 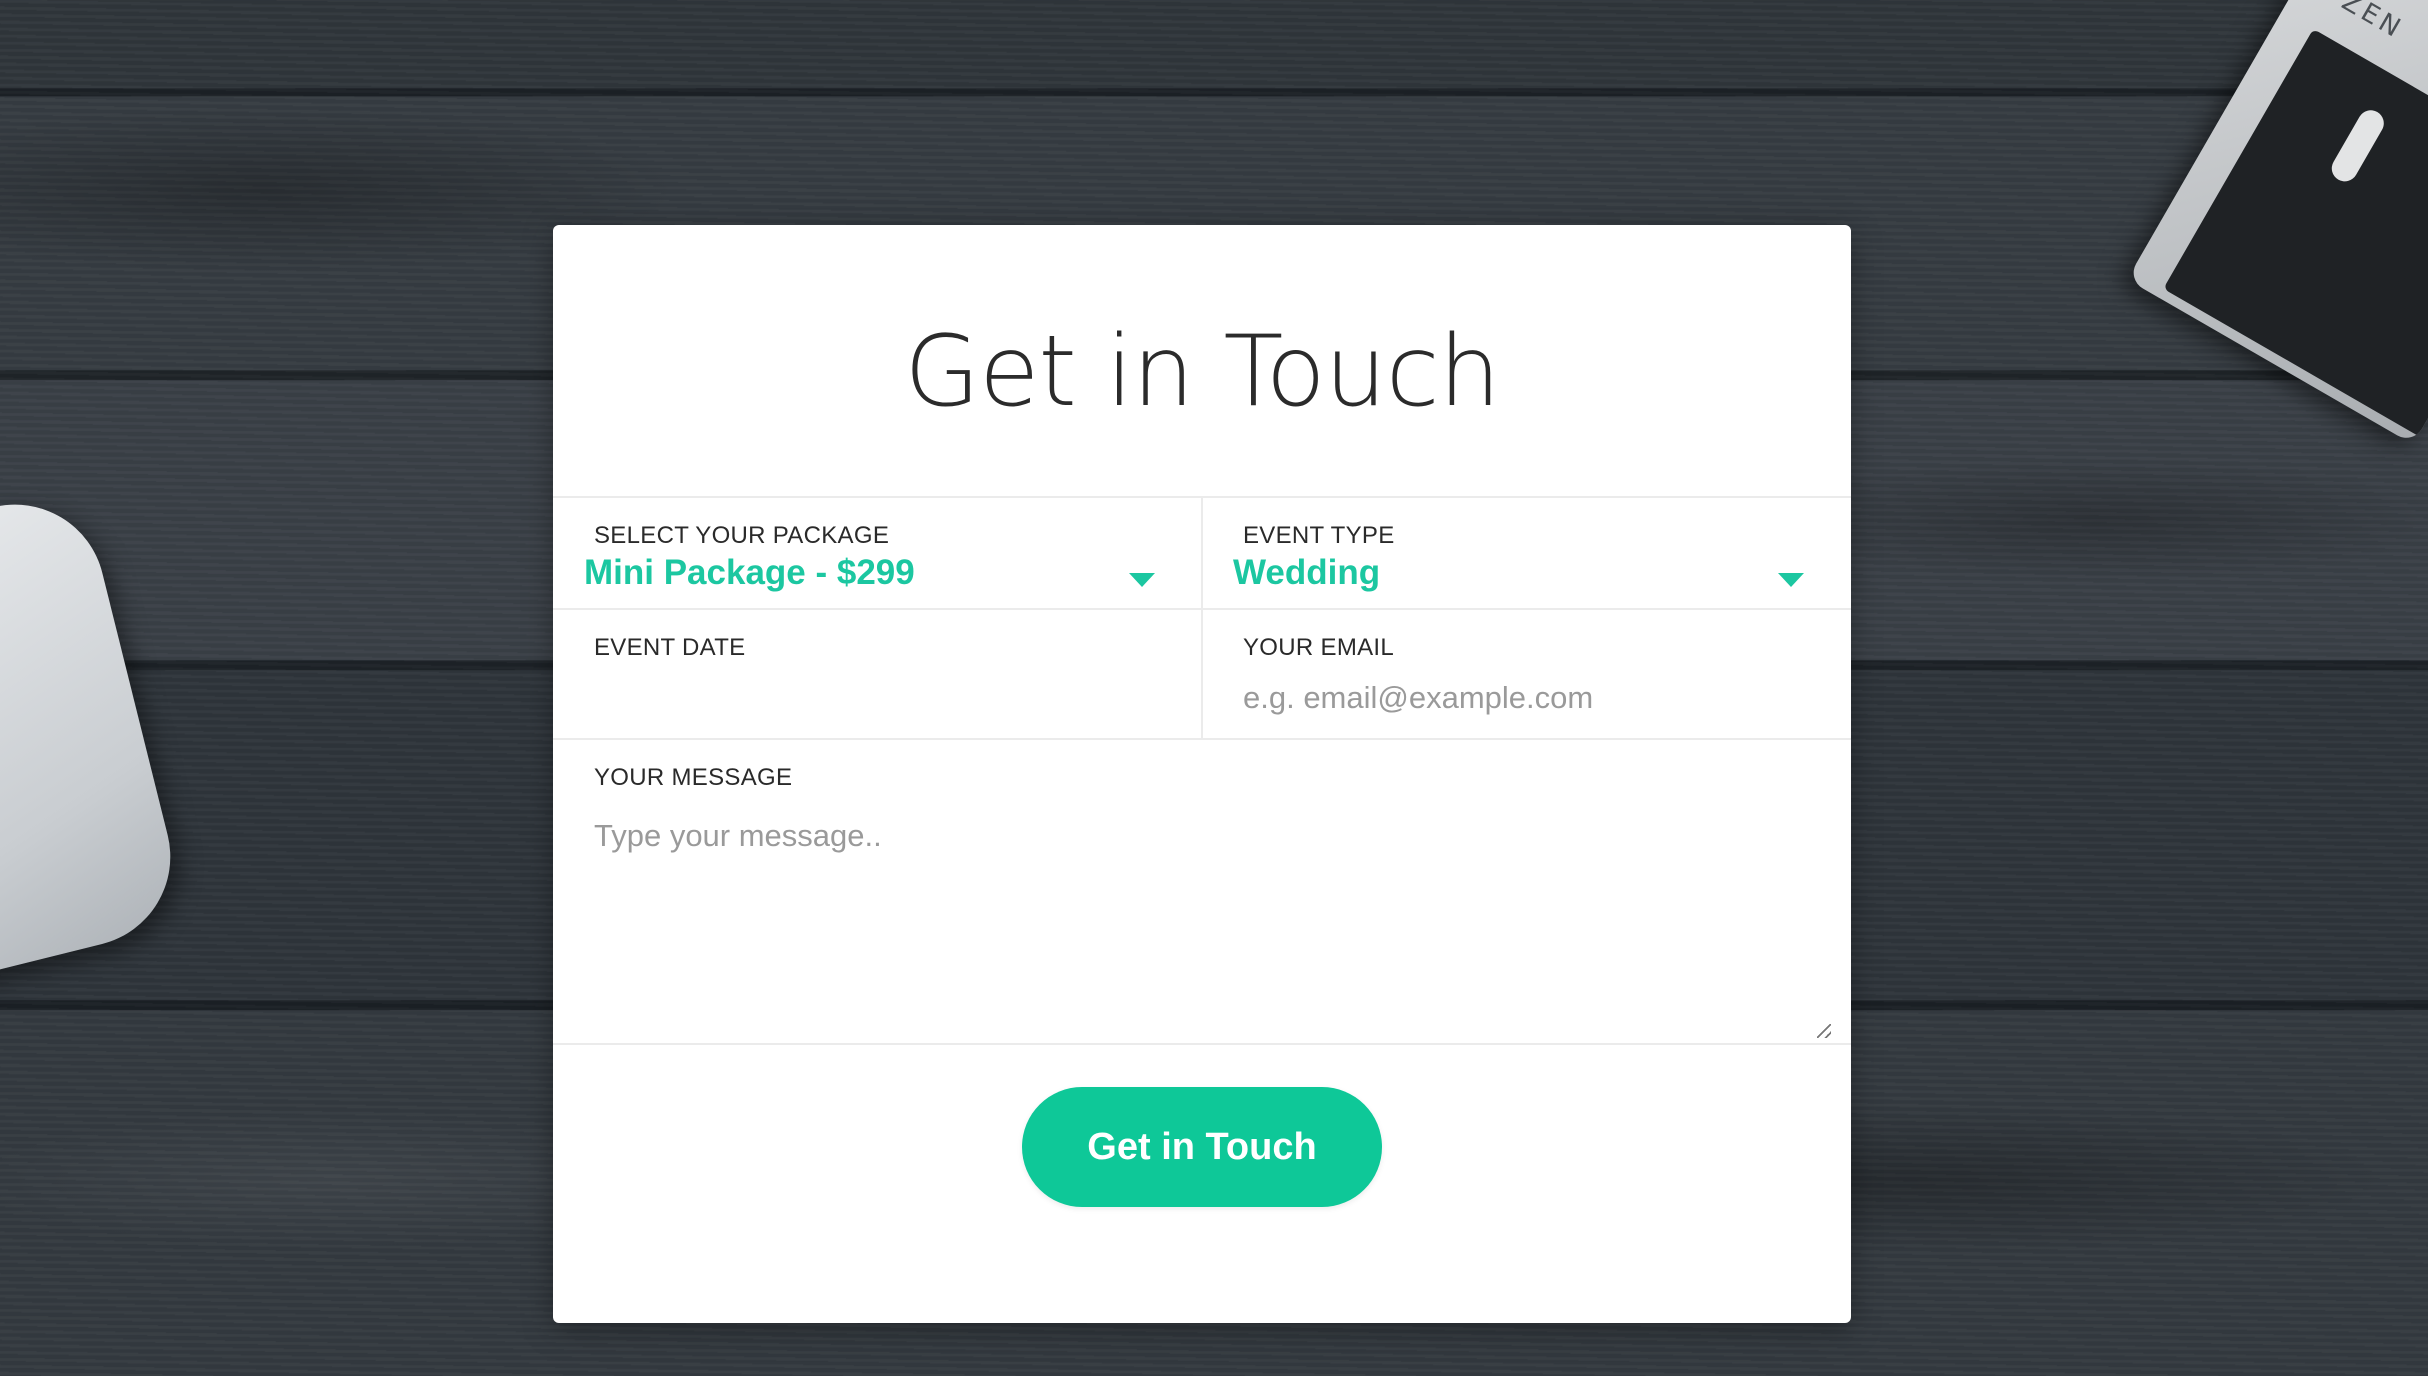 What do you see at coordinates (1319, 647) in the screenshot?
I see `email-label: YOUR EMAIL` at bounding box center [1319, 647].